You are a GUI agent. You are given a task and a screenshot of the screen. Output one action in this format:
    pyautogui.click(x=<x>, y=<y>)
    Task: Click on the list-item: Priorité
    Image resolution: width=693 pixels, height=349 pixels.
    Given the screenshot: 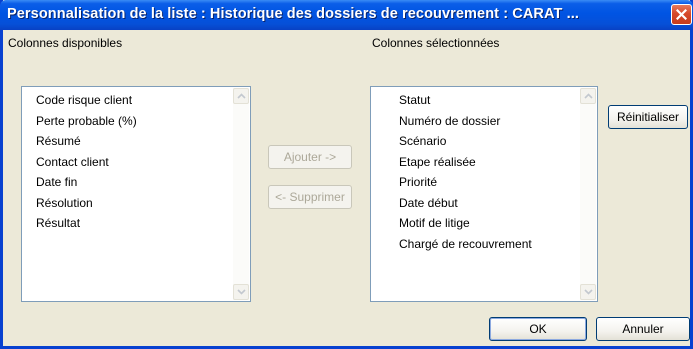 What is the action you would take?
    pyautogui.click(x=465, y=182)
    